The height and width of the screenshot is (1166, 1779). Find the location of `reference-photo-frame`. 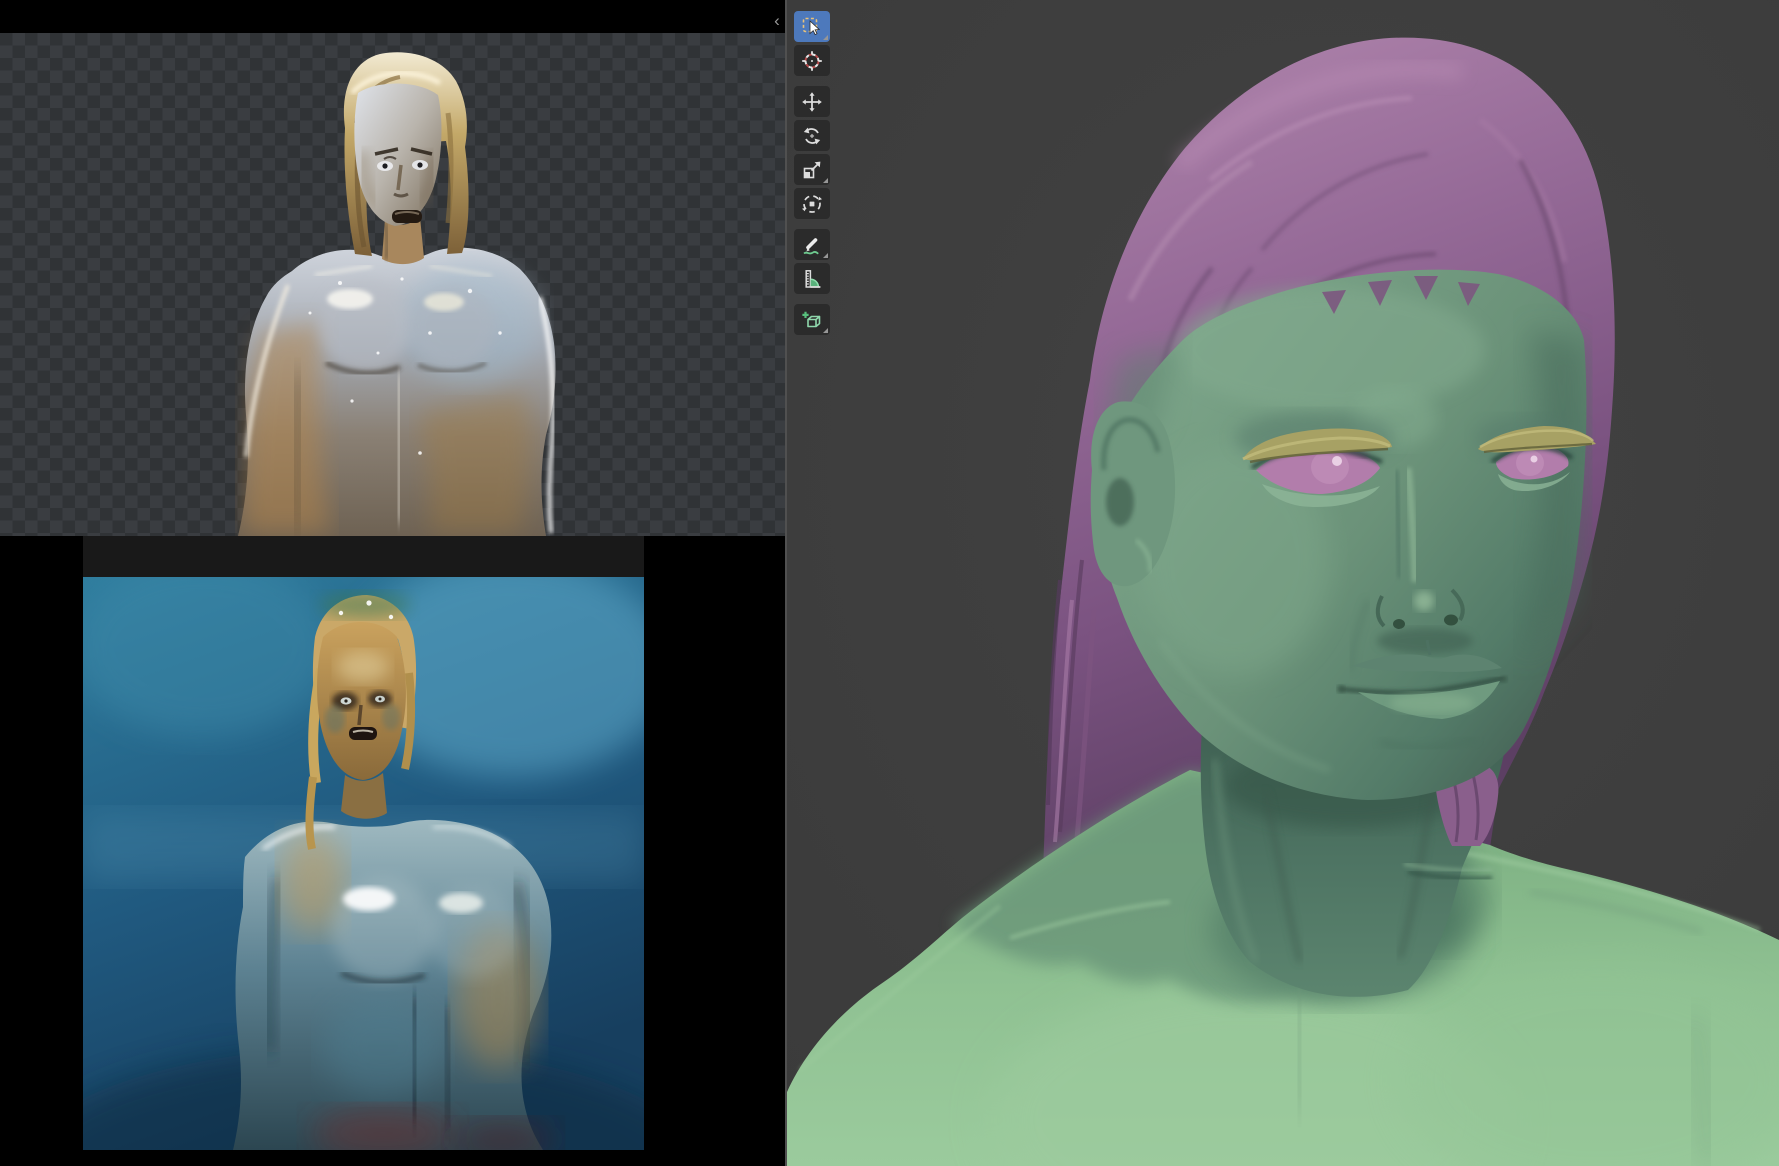

reference-photo-frame is located at coordinates (363, 556).